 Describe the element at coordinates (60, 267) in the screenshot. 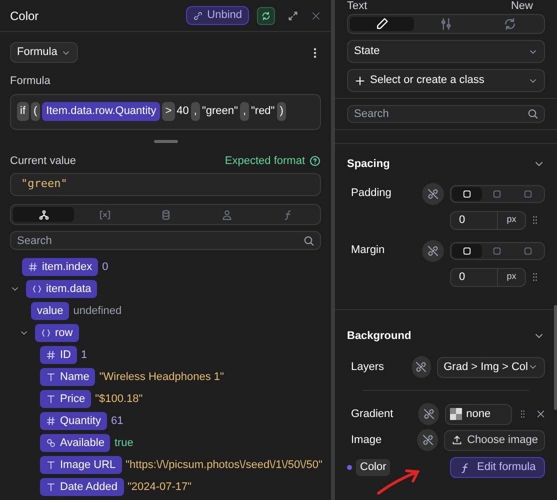

I see `variable-chip: item.index` at that location.